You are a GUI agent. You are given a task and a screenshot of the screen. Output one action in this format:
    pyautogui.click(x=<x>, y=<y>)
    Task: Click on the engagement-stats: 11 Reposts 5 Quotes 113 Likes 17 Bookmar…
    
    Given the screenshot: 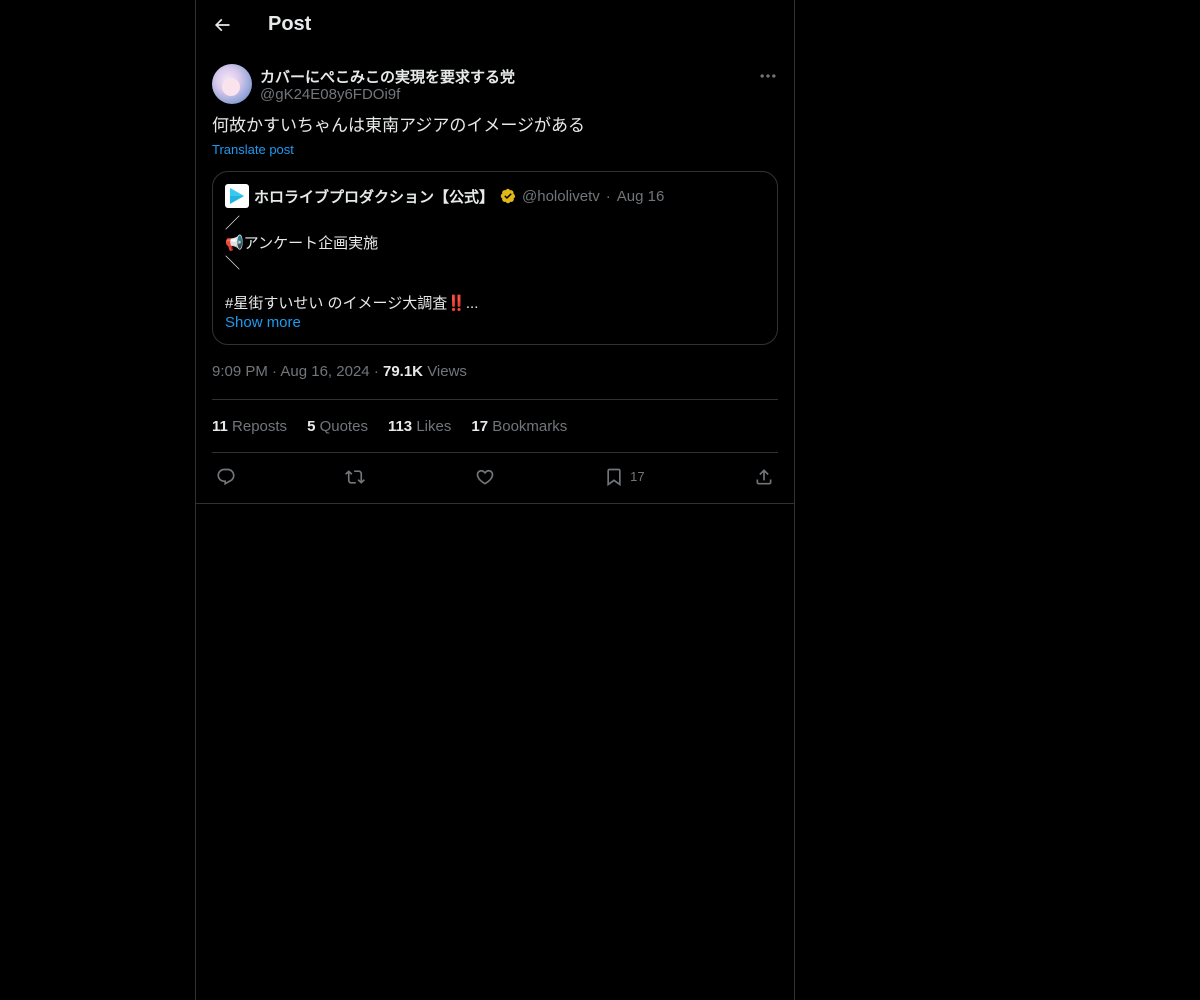 What is the action you would take?
    pyautogui.click(x=495, y=426)
    